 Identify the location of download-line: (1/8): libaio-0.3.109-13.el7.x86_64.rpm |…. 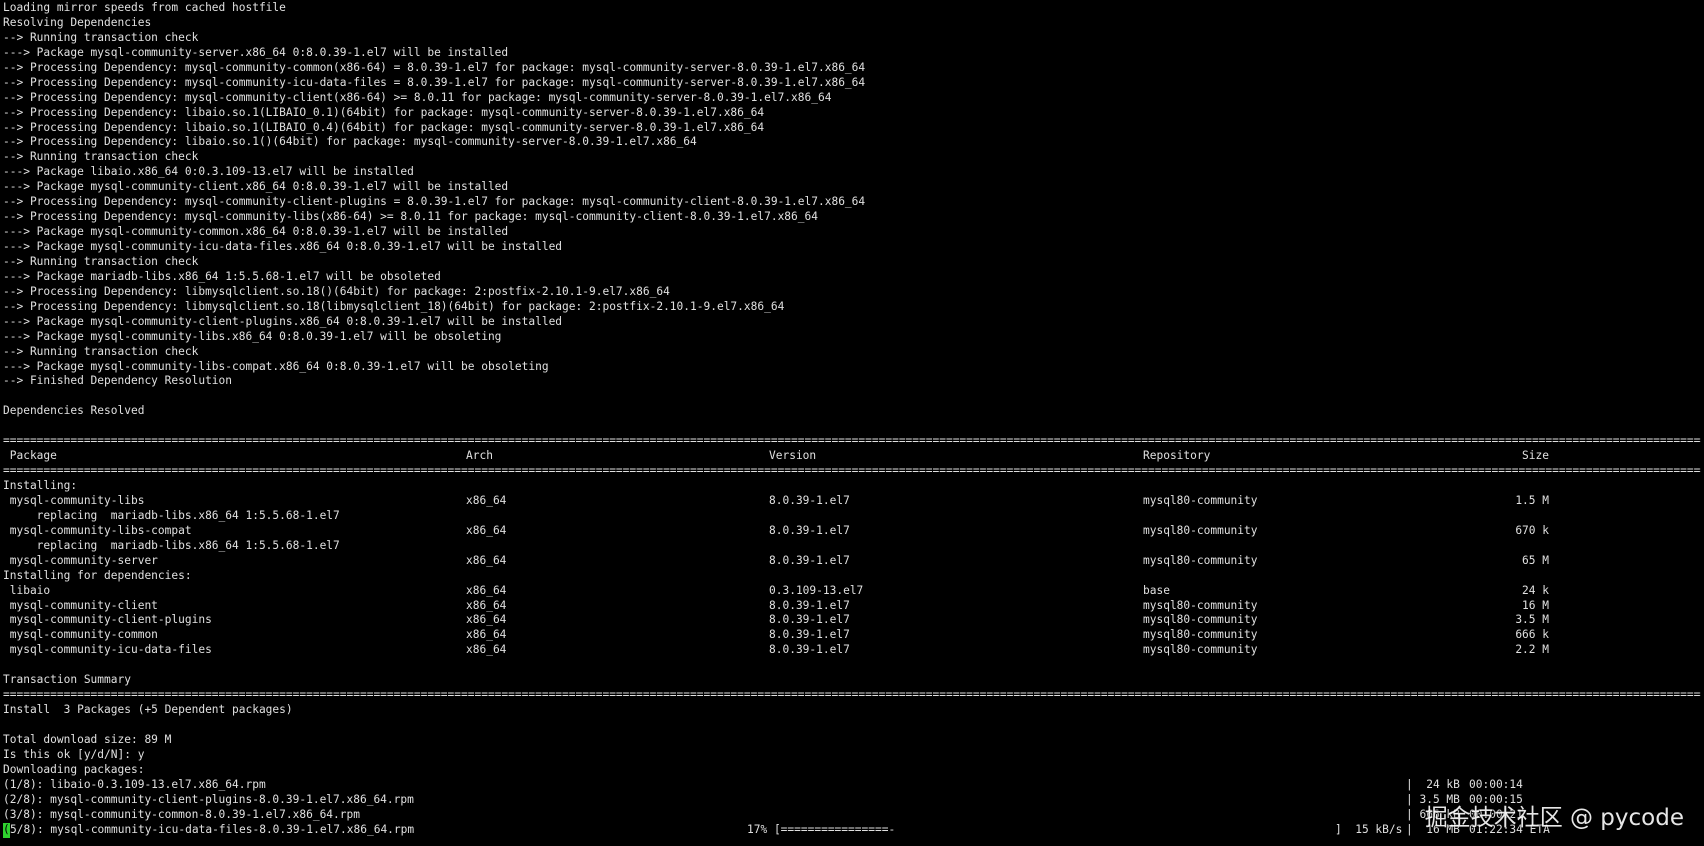
(852, 785).